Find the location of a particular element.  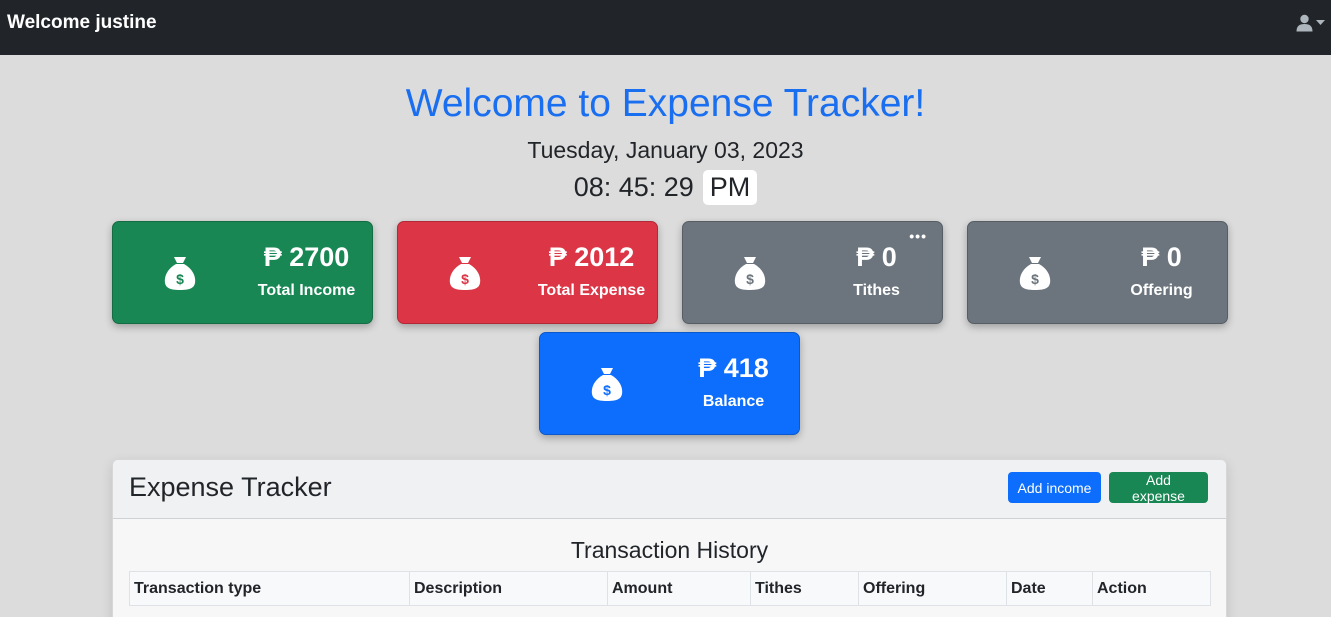

balance-card: $ ₱ 418 Balance is located at coordinates (669, 383).